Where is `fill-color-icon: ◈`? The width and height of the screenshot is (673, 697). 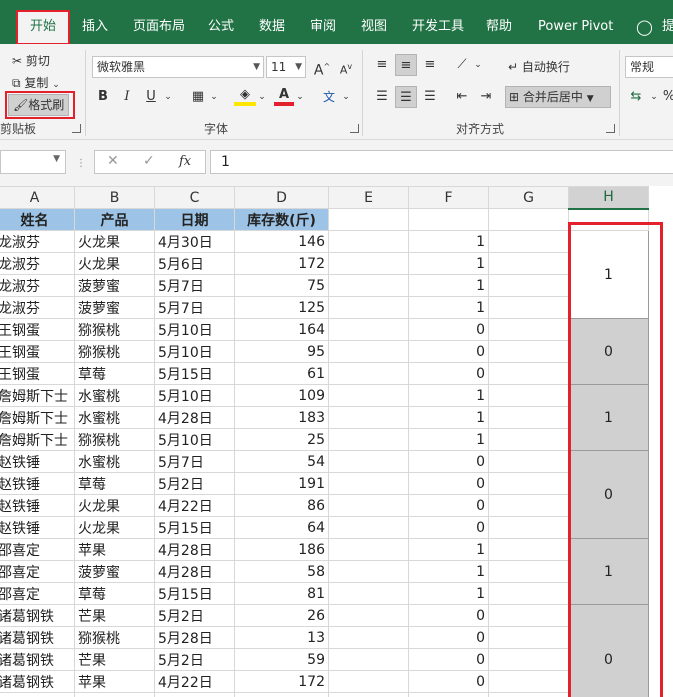
fill-color-icon: ◈ is located at coordinates (245, 96).